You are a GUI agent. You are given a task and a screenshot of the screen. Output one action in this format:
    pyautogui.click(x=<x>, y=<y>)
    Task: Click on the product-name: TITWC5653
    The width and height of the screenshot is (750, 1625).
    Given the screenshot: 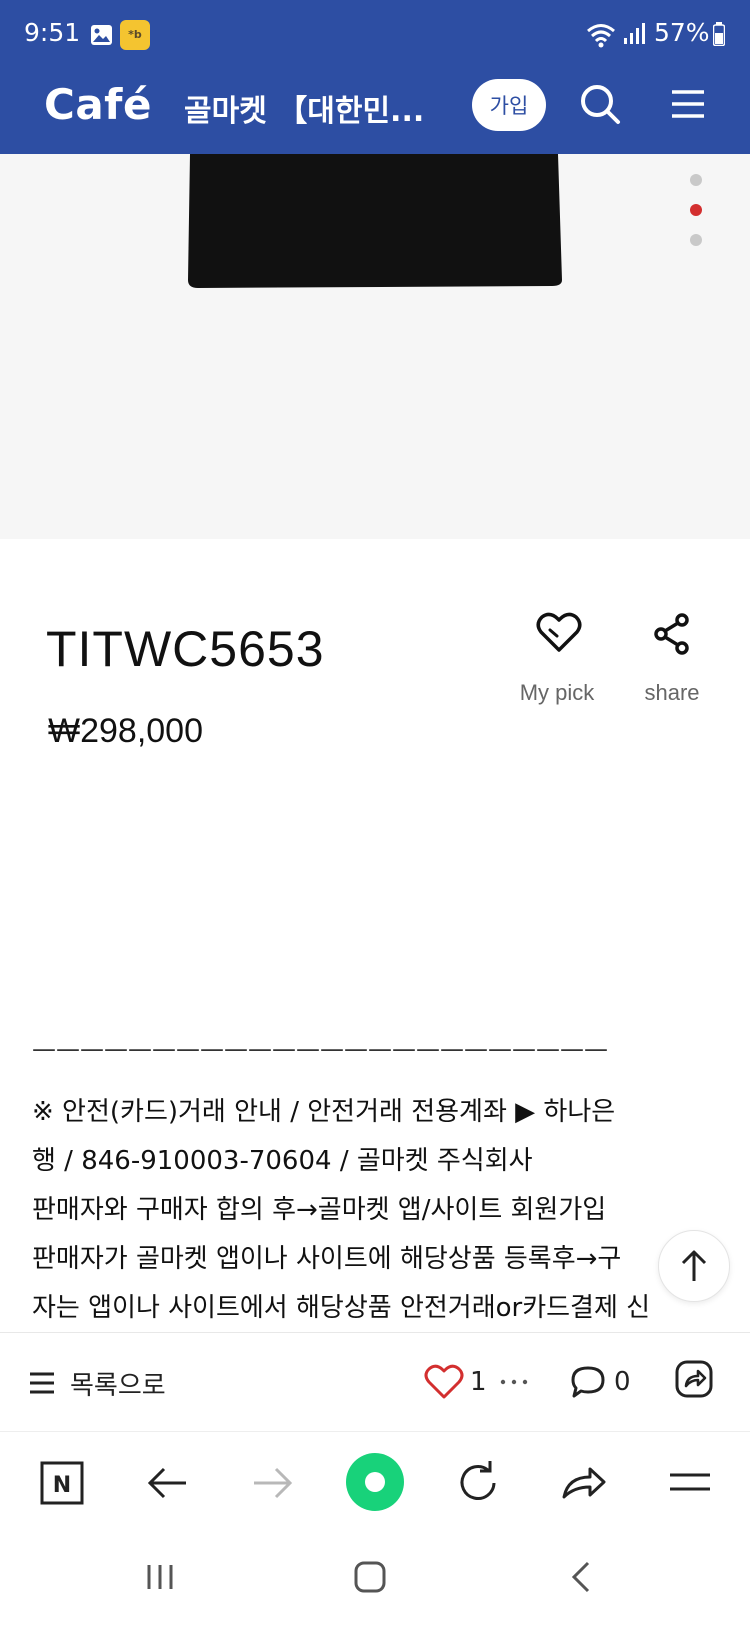 What is the action you would take?
    pyautogui.click(x=185, y=649)
    